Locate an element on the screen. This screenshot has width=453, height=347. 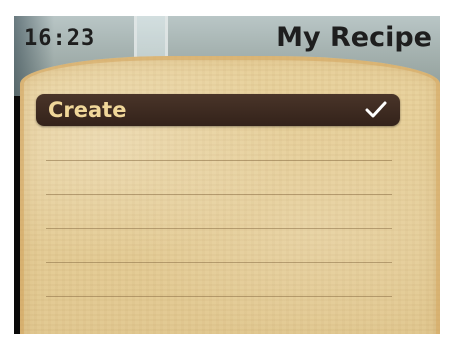
page-title: My Recipe is located at coordinates (354, 37).